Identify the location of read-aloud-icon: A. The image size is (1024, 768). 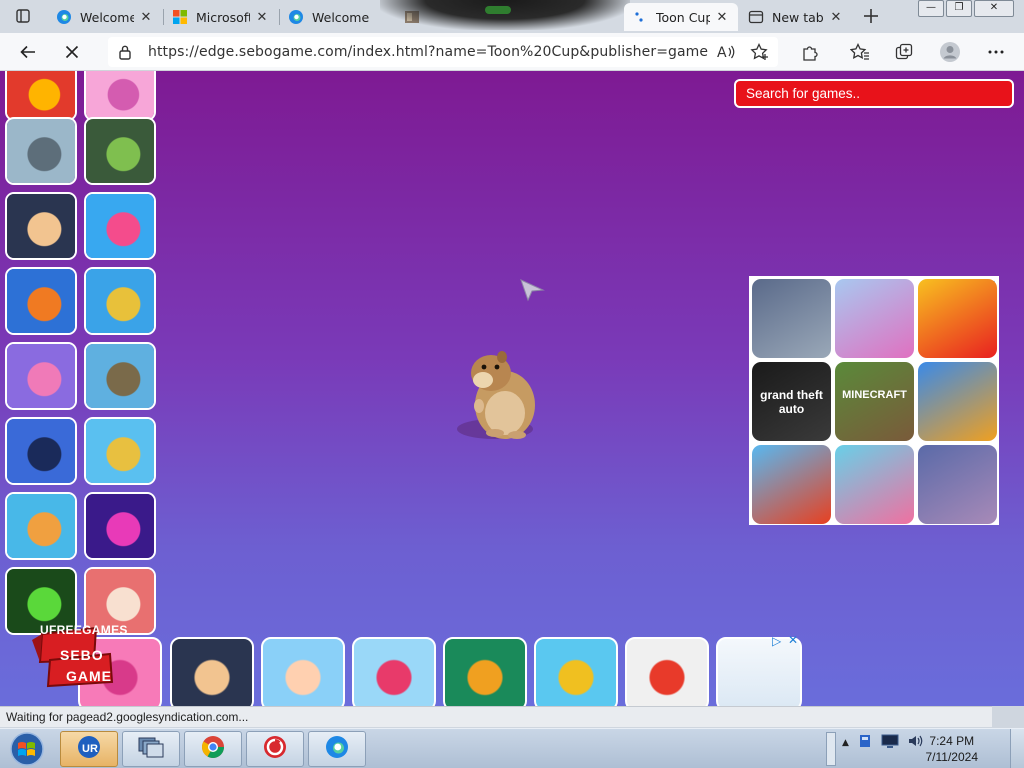
(726, 54).